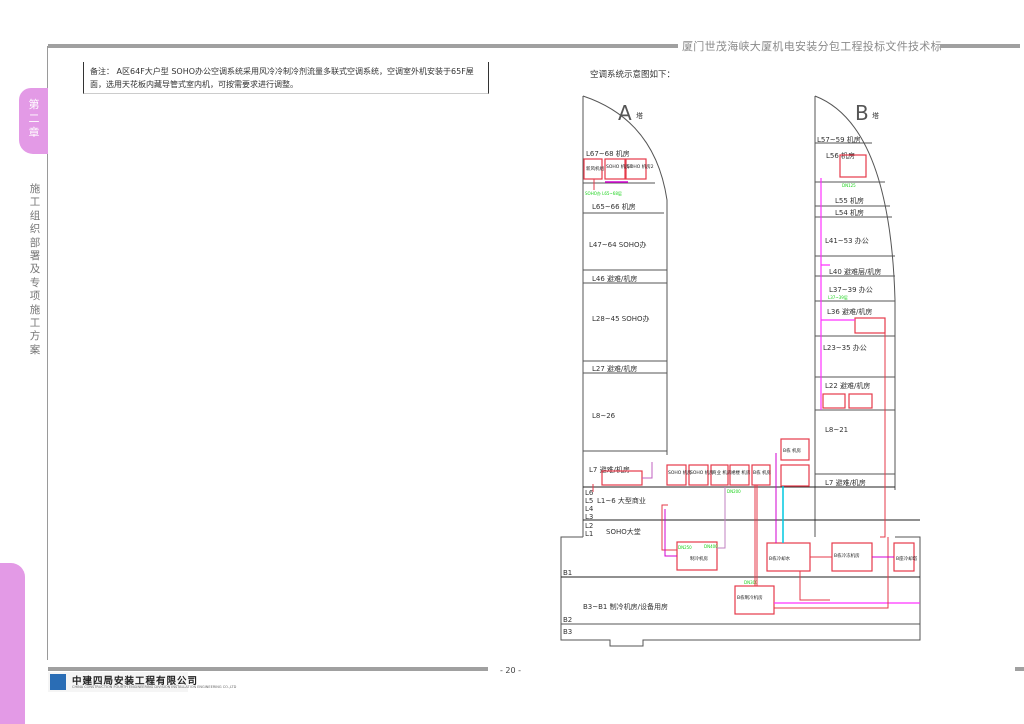 The height and width of the screenshot is (724, 1024). What do you see at coordinates (625, 606) in the screenshot?
I see `floor-label: B3~B1 制冷机房/设备用房` at bounding box center [625, 606].